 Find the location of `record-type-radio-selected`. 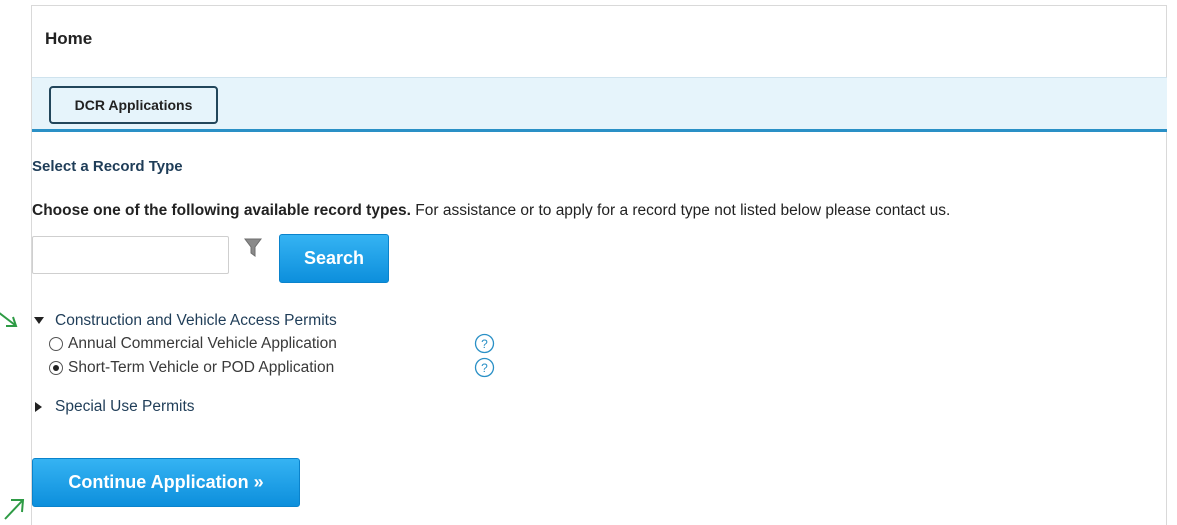

record-type-radio-selected is located at coordinates (56, 368).